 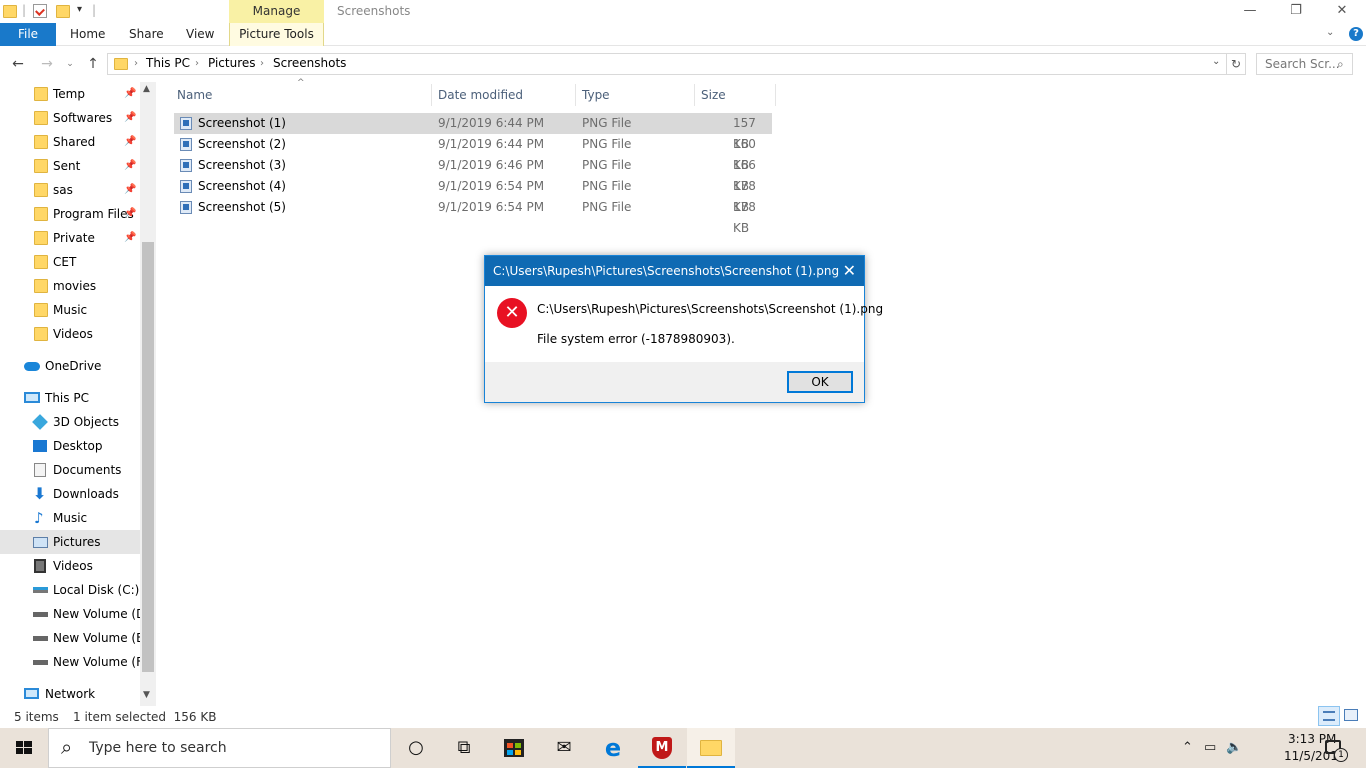 I want to click on forward-arrow-icon: →, so click(x=47, y=64).